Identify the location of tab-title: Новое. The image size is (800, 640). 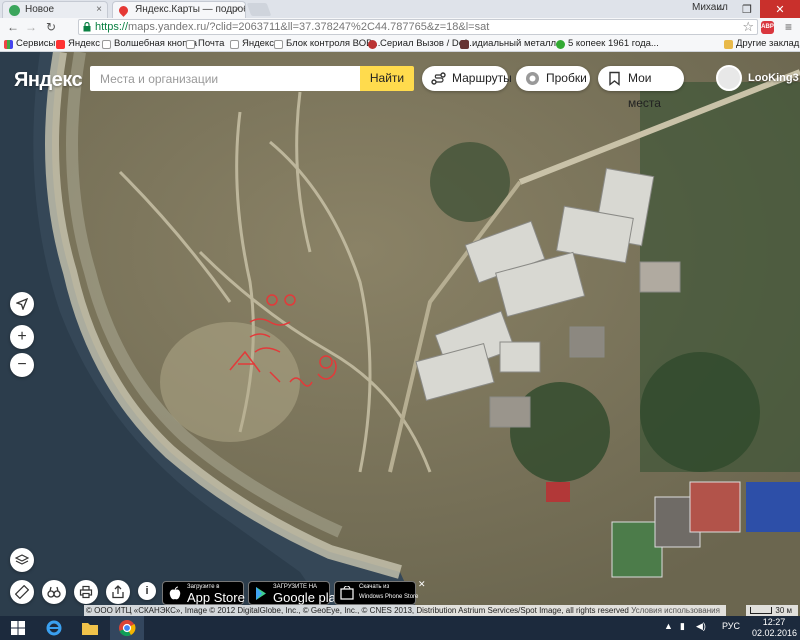
(40, 9).